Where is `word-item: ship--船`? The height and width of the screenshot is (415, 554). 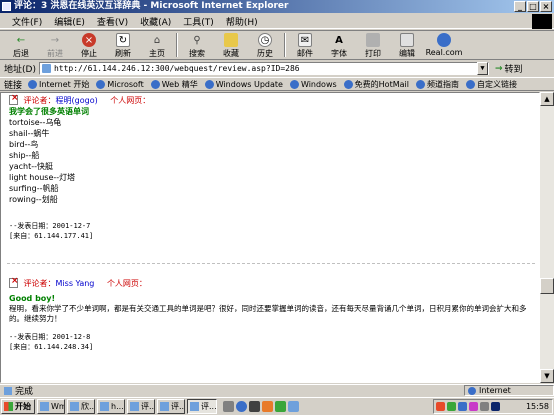
word-item: ship--船 is located at coordinates (24, 155).